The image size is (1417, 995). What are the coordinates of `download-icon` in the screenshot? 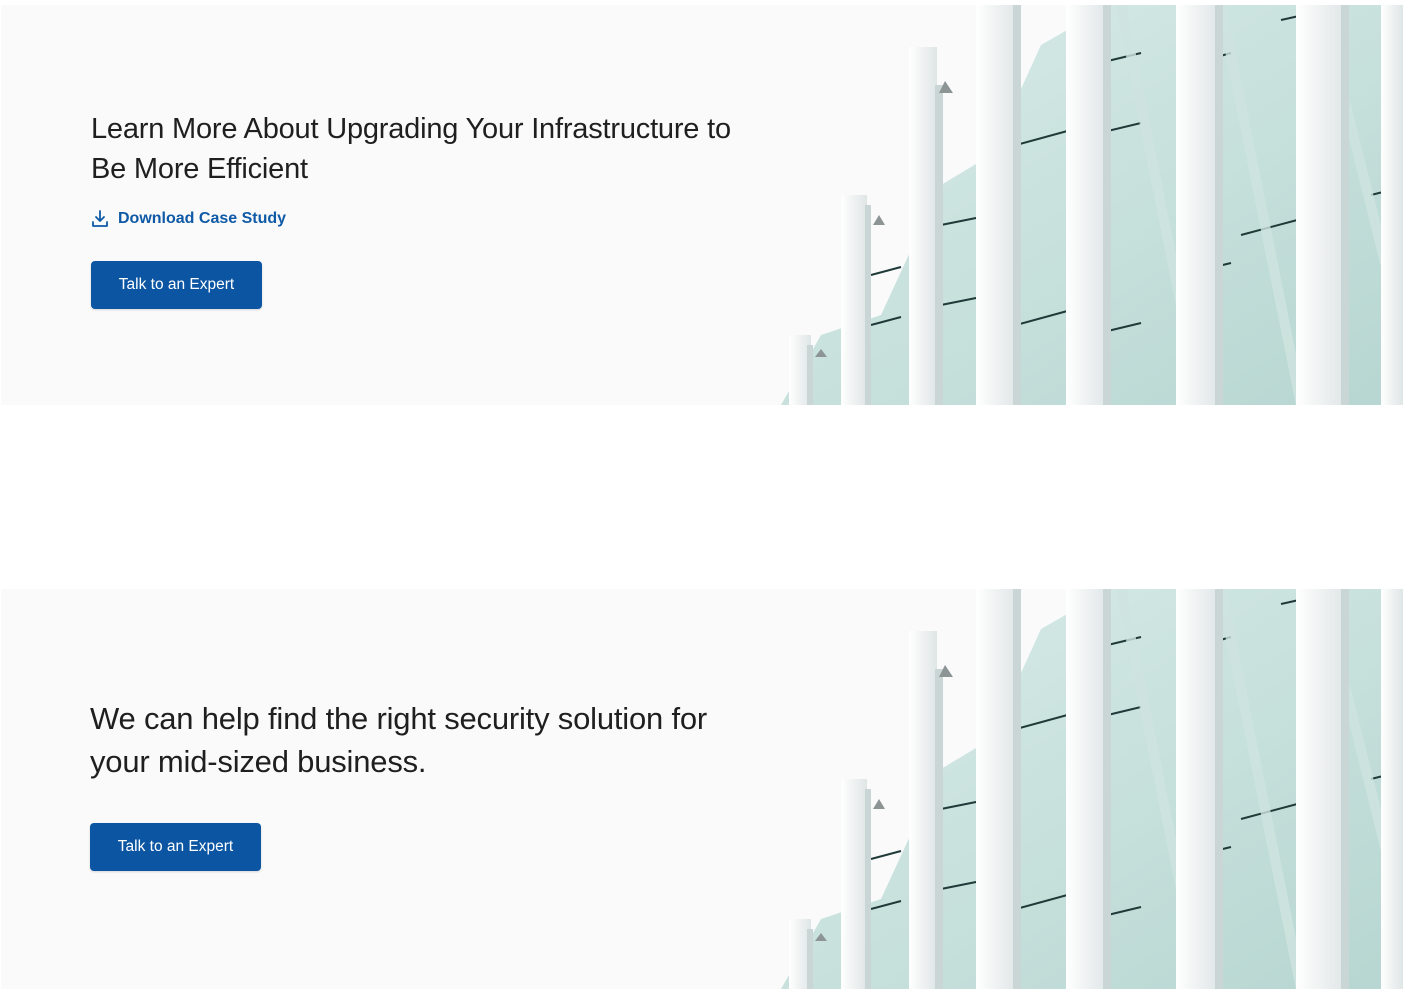 It's located at (100, 218).